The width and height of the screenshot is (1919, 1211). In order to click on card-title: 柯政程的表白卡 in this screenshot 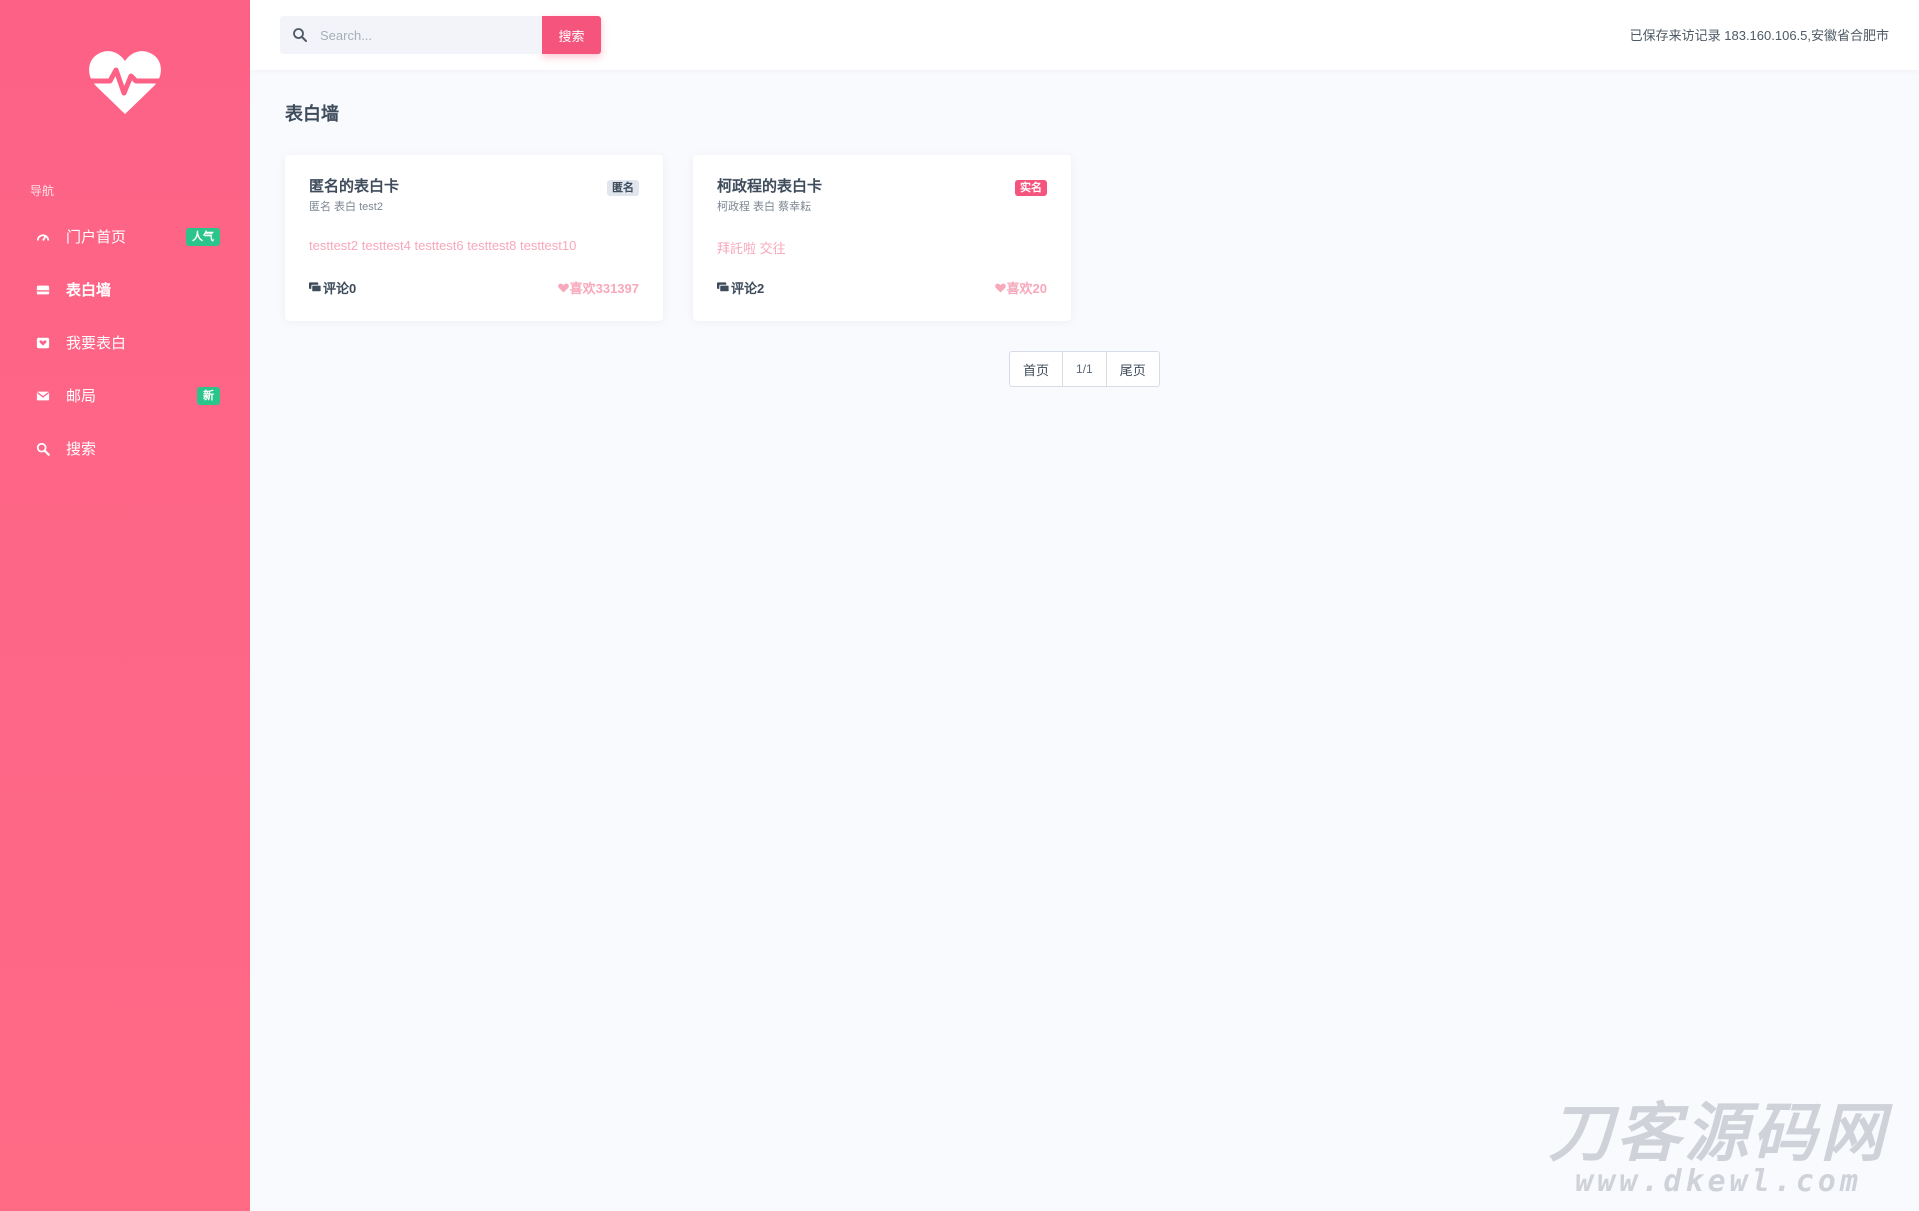, I will do `click(770, 186)`.